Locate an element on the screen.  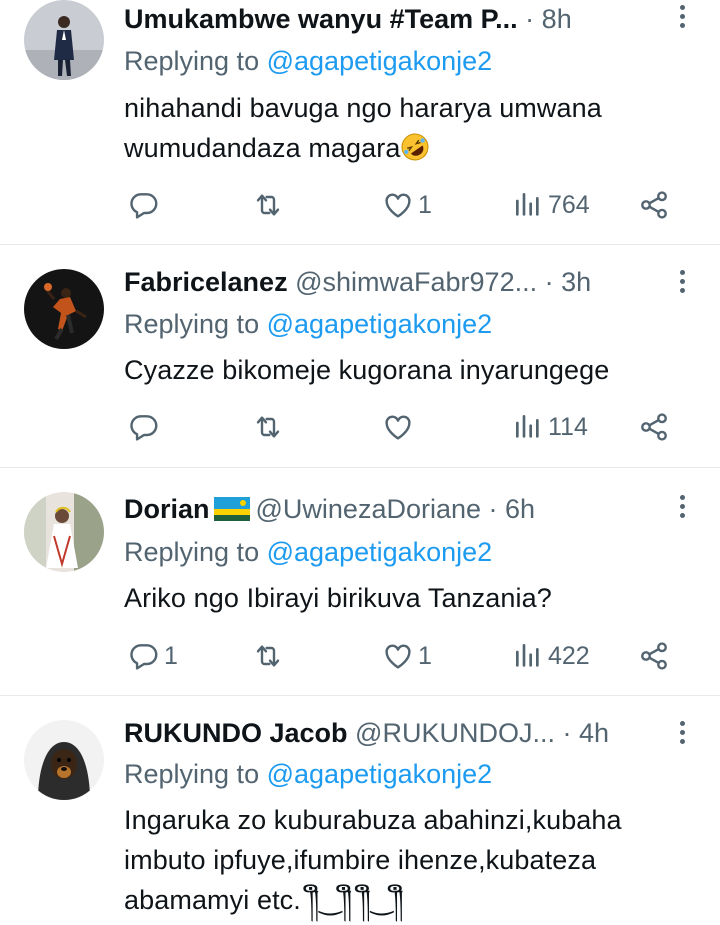
timestamp: 8h is located at coordinates (557, 19).